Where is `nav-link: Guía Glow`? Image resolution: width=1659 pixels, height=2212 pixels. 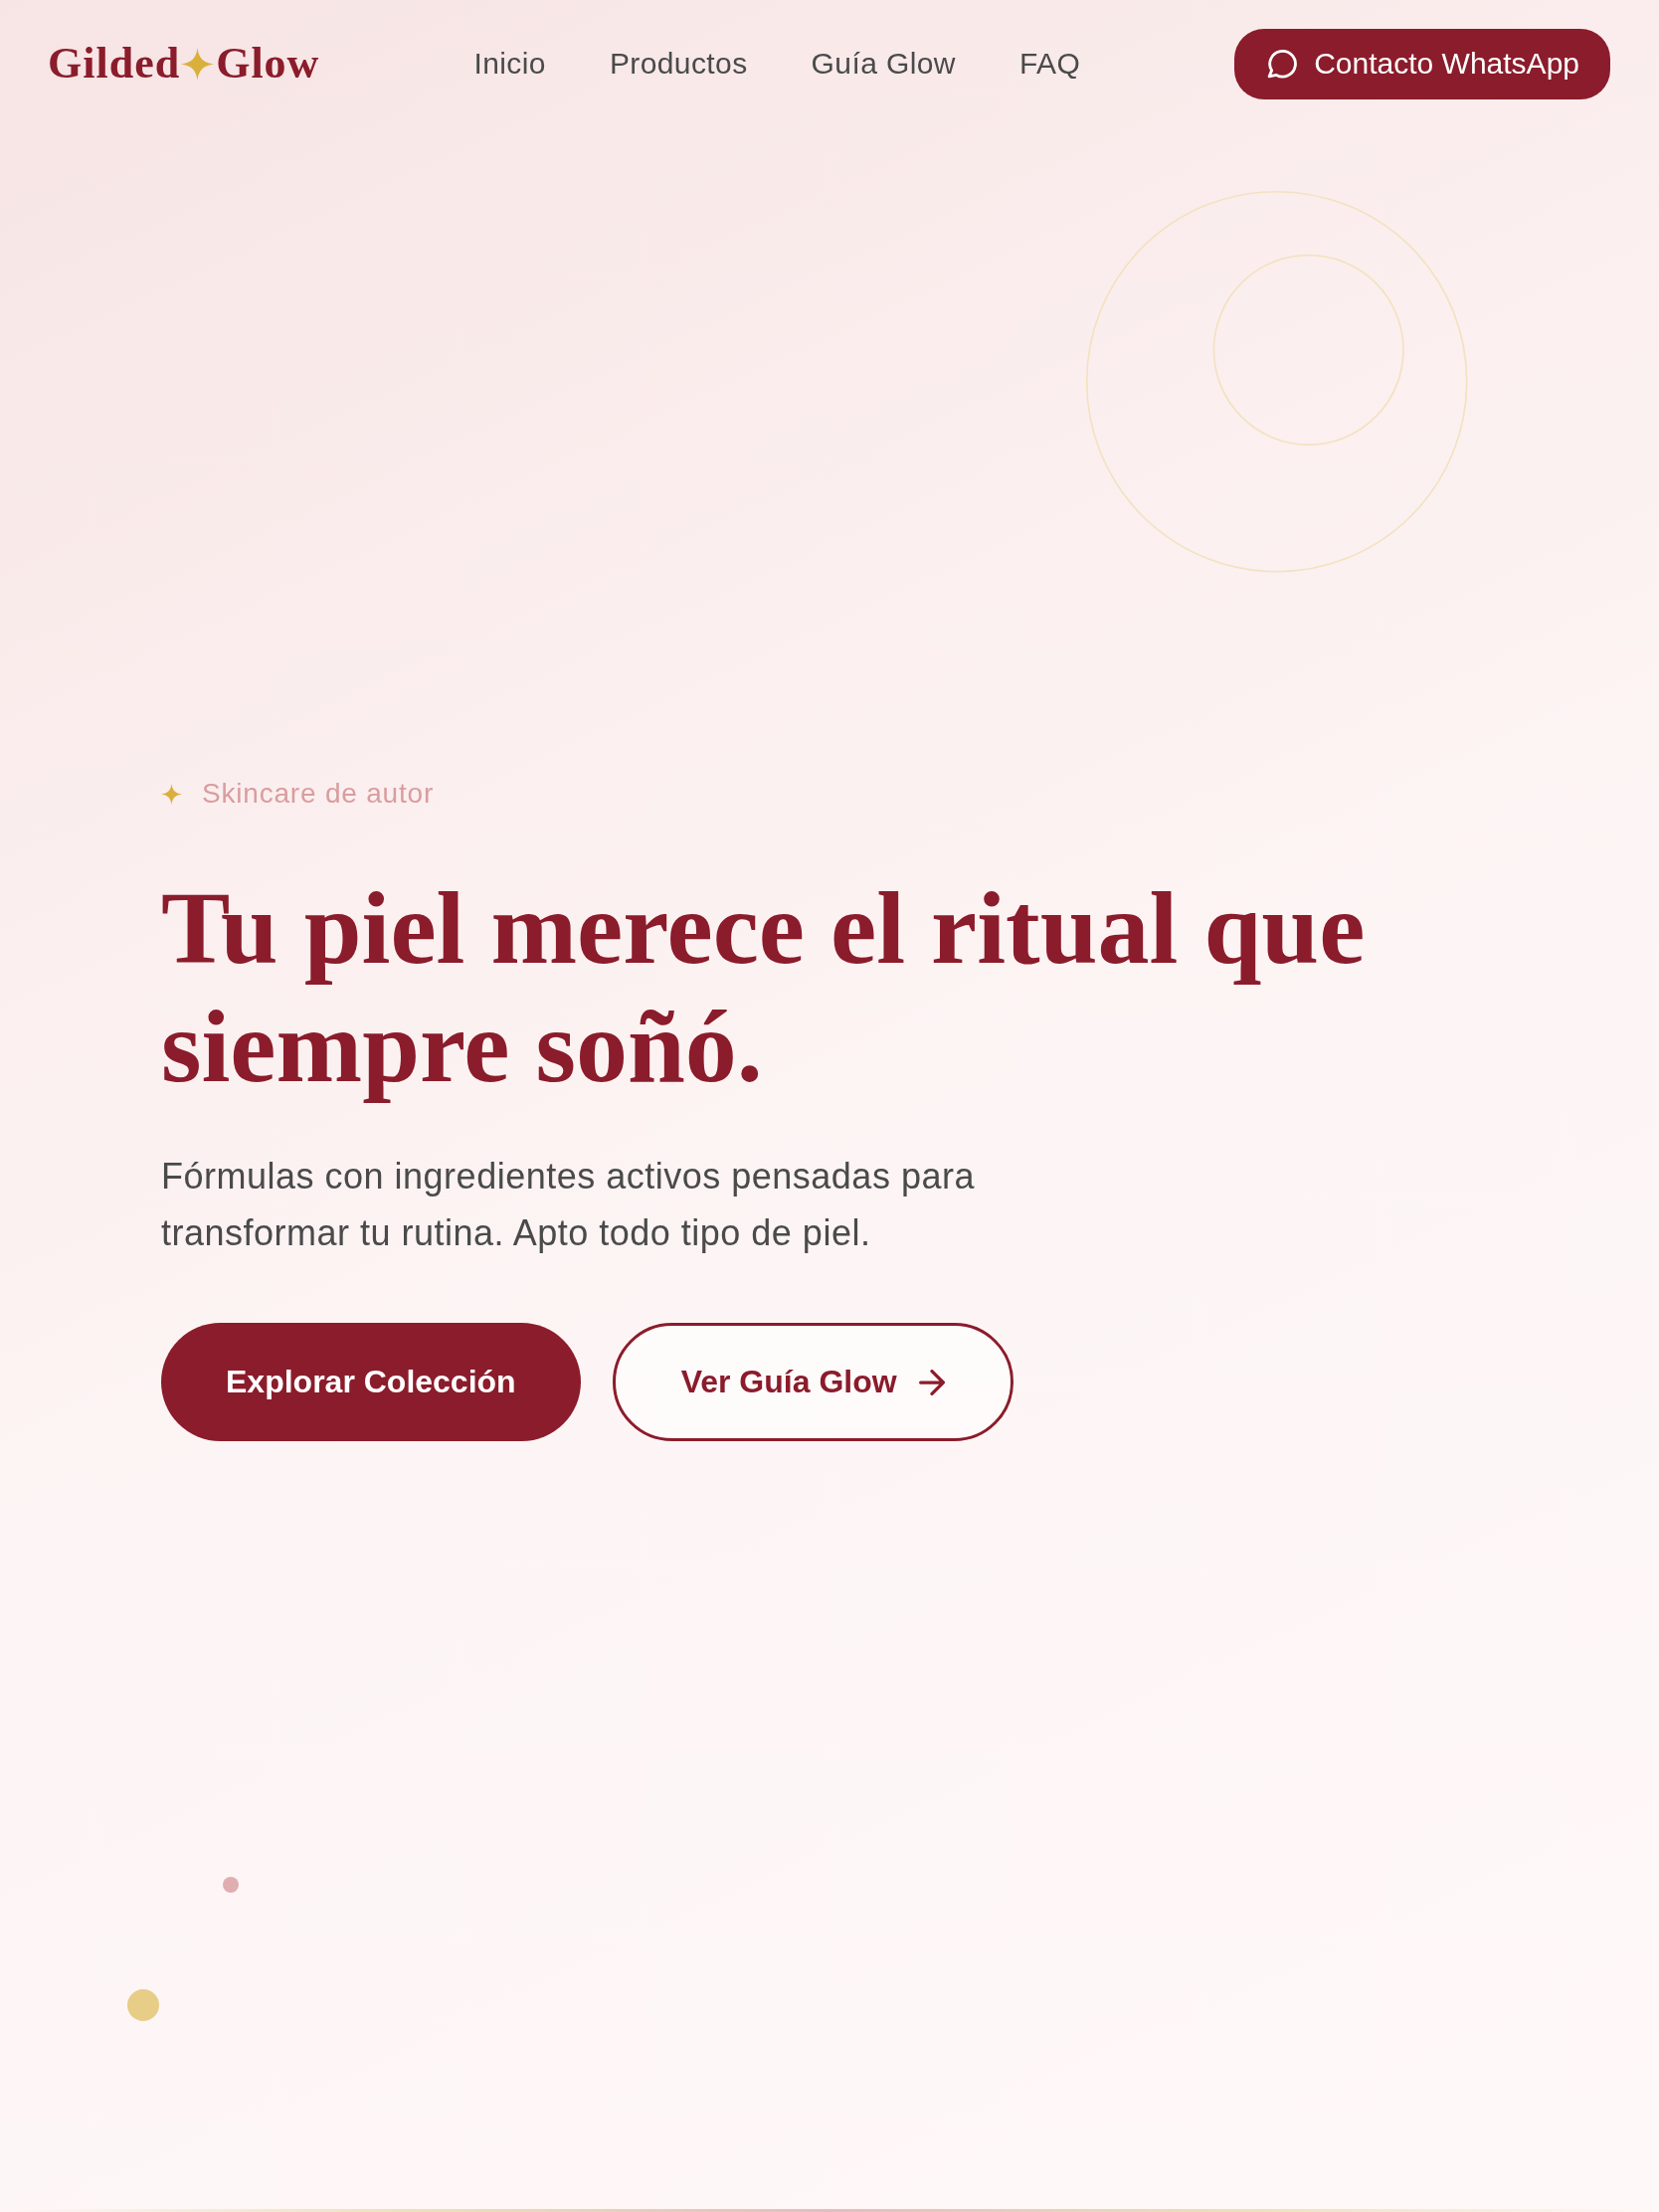
nav-link: Guía Glow is located at coordinates (883, 64).